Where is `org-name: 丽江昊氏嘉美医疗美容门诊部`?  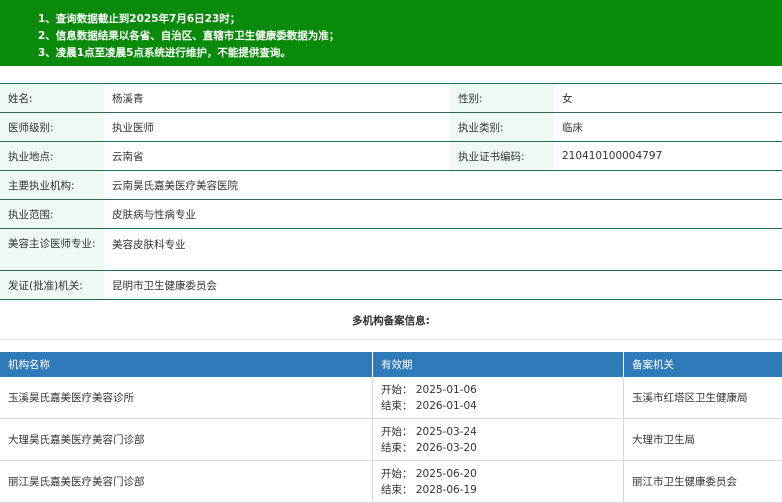 org-name: 丽江昊氏嘉美医疗美容门诊部 is located at coordinates (186, 482).